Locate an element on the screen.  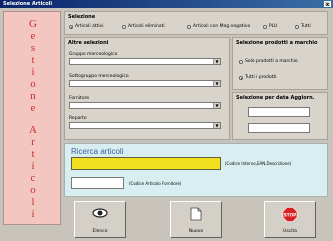
radio-mag-negativo: Articoli con Mag.negativo is located at coordinates (218, 26).